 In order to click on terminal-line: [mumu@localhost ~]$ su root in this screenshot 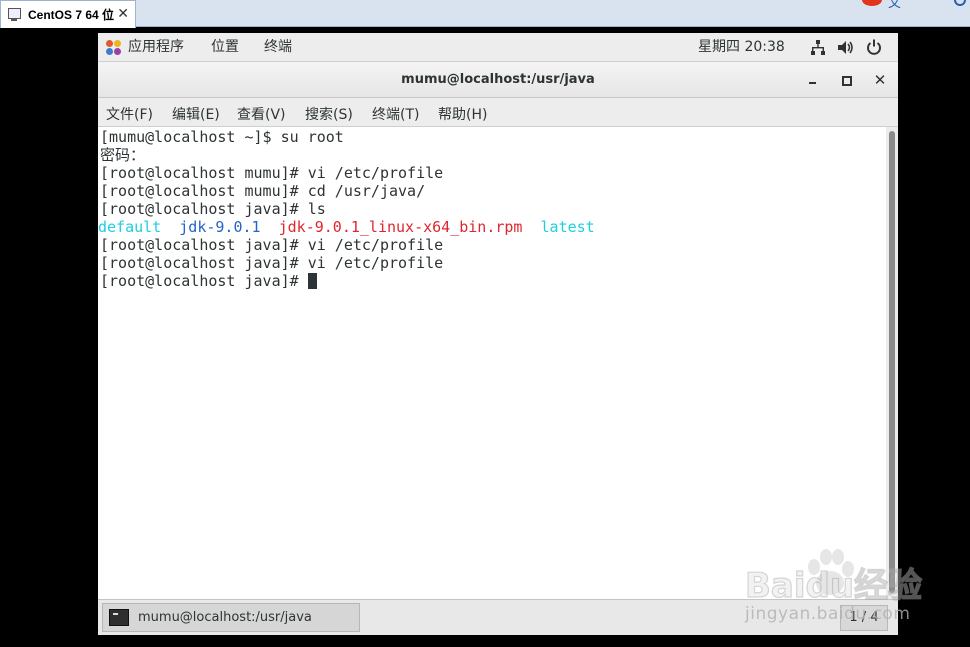, I will do `click(222, 137)`.